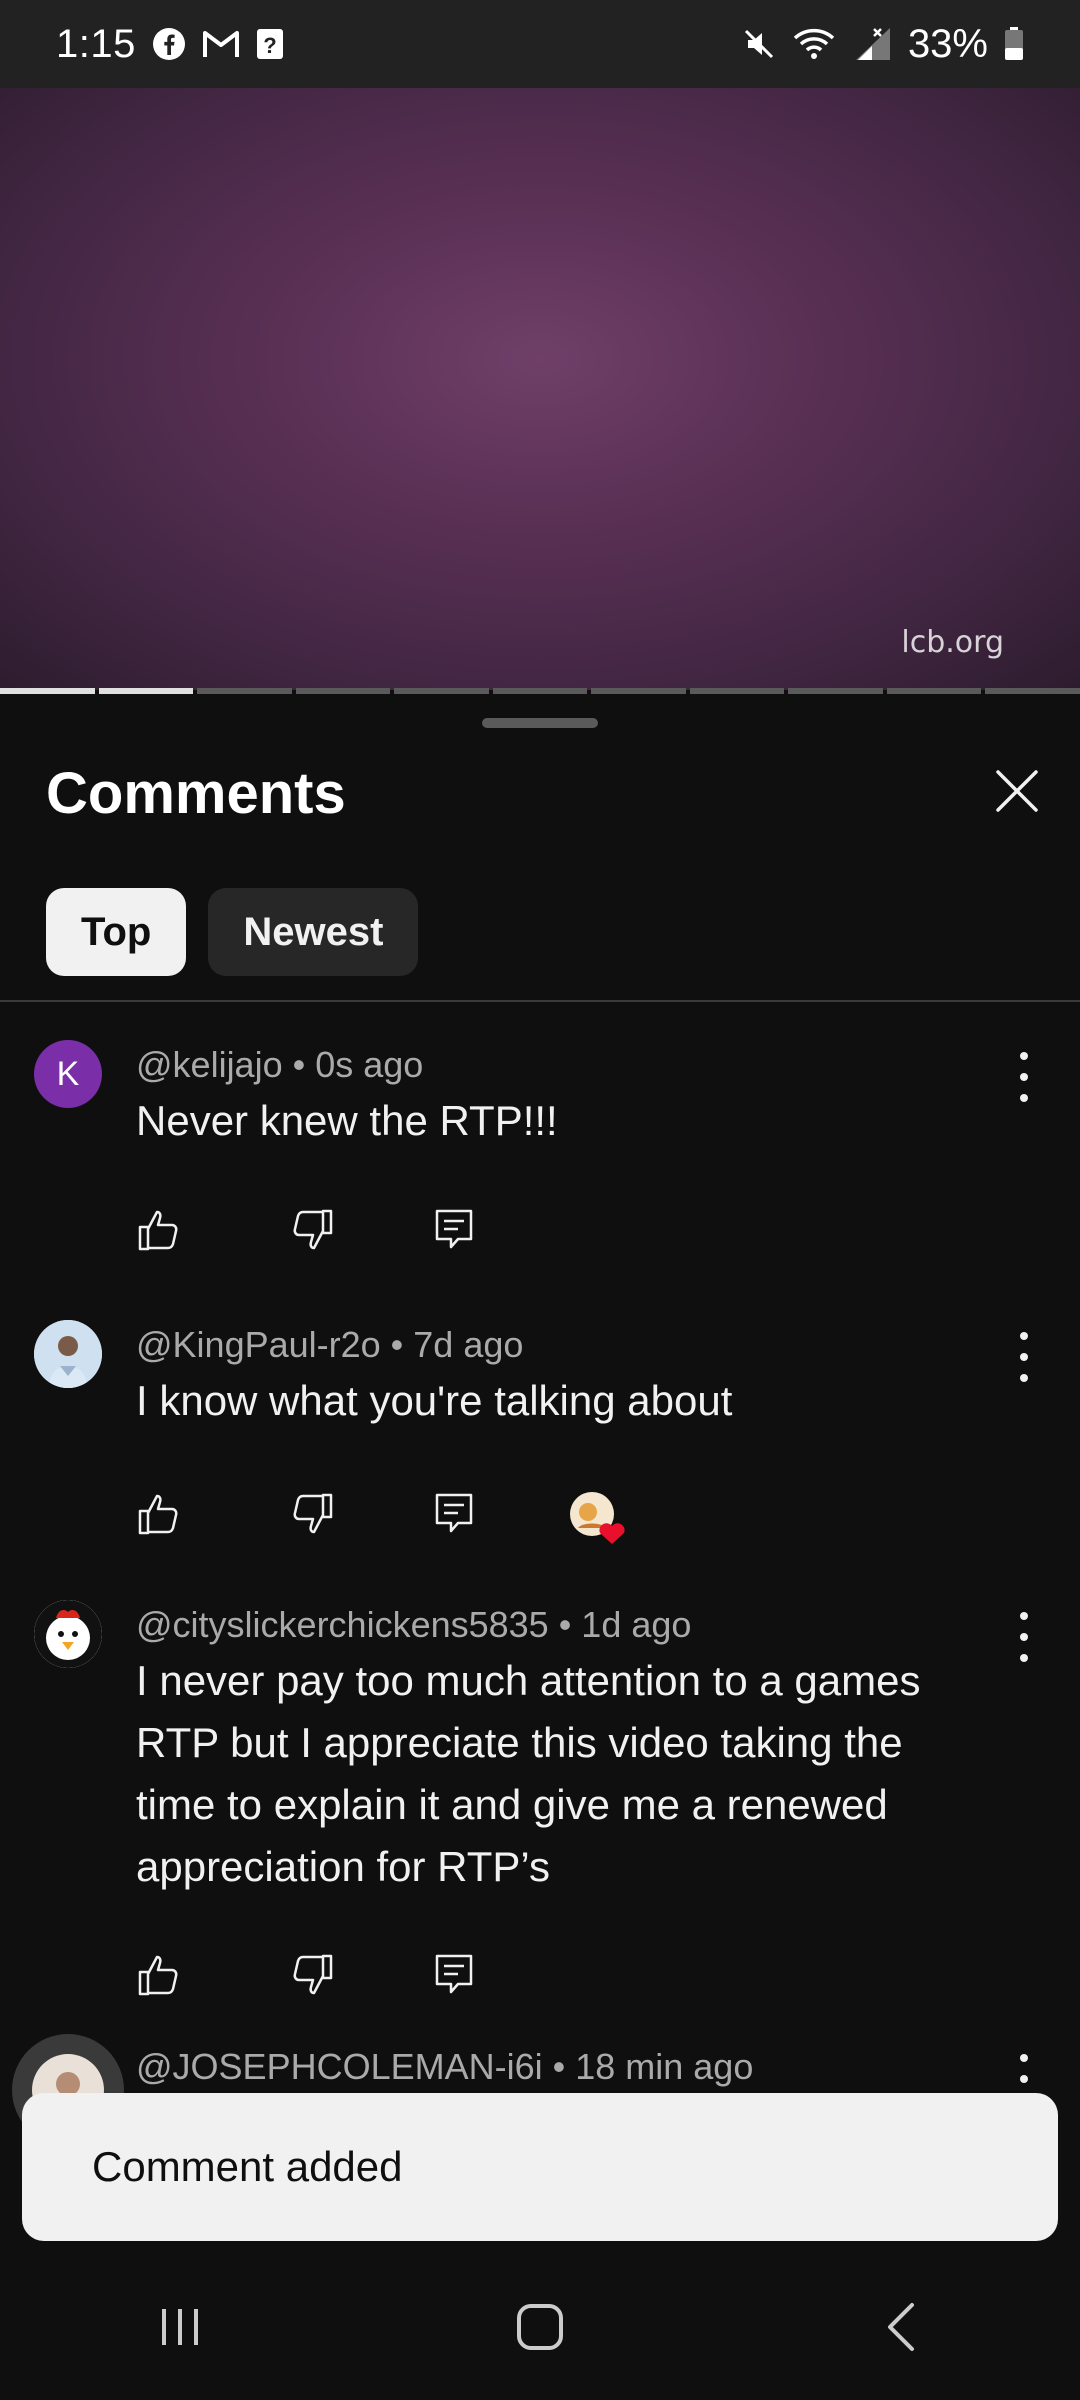 The width and height of the screenshot is (1080, 2400). What do you see at coordinates (96, 43) in the screenshot?
I see `status-time: 1:15` at bounding box center [96, 43].